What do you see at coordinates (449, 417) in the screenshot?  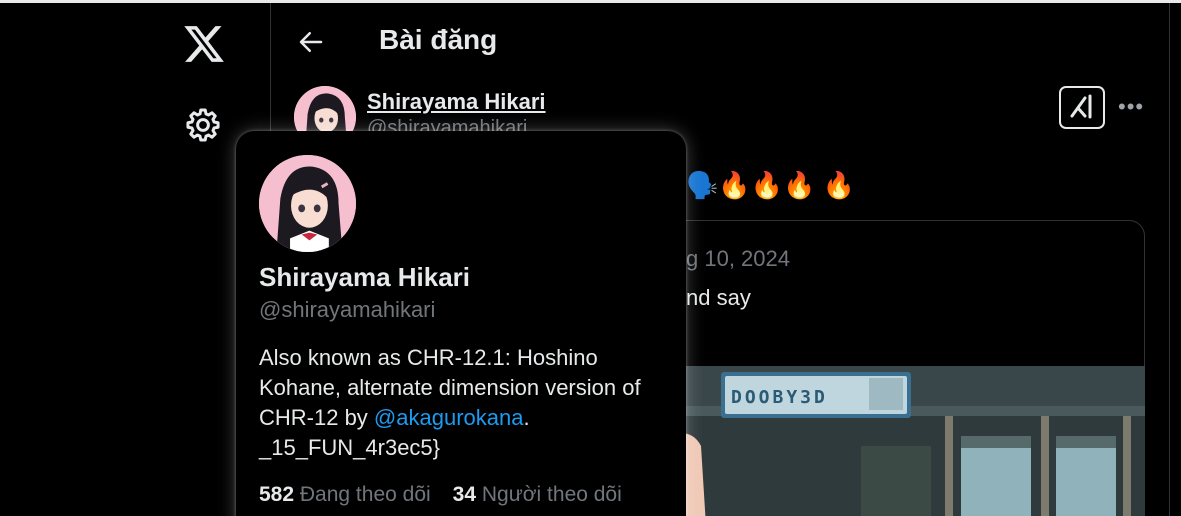 I see `bio-mention-link: @akagurokana` at bounding box center [449, 417].